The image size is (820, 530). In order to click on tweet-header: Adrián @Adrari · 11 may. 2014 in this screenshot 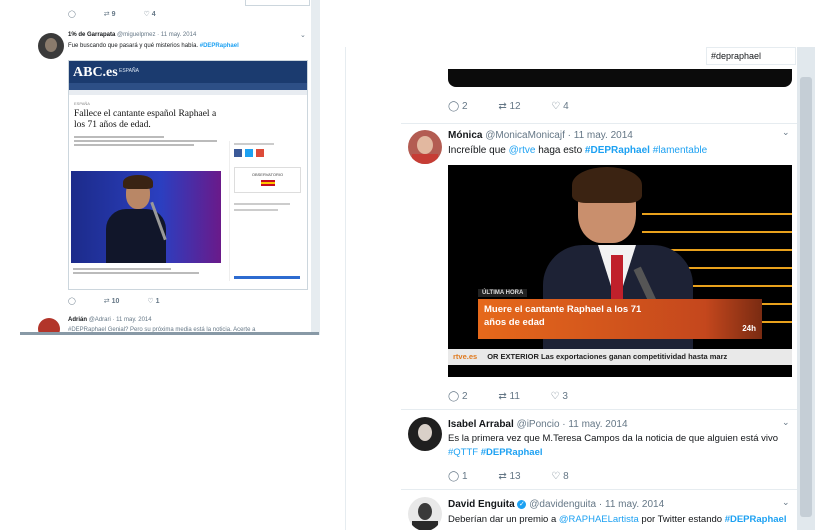, I will do `click(110, 320)`.